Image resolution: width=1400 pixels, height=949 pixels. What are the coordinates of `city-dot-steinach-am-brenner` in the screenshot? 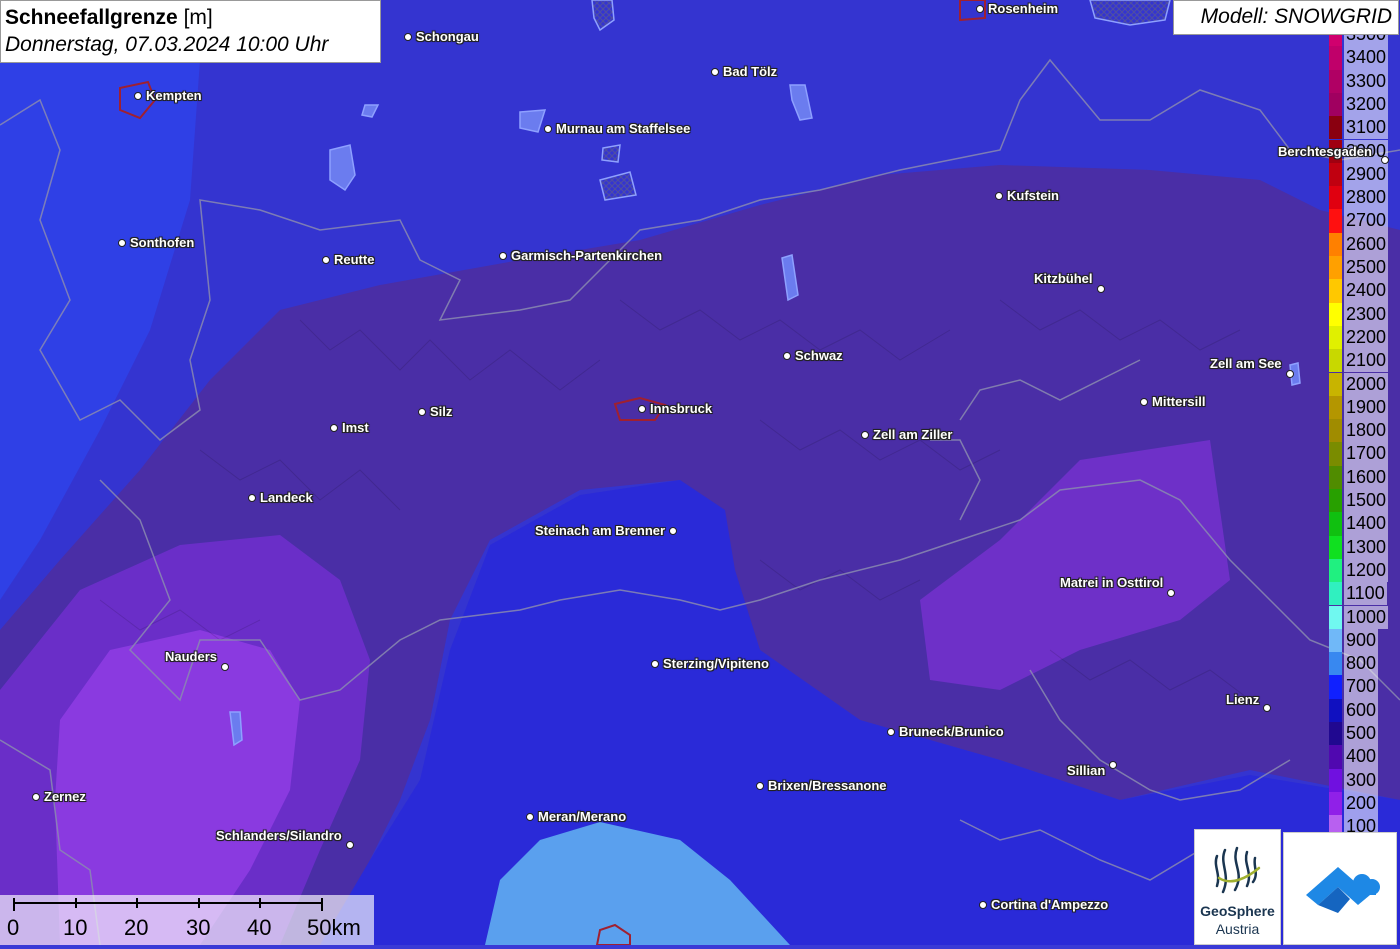 It's located at (673, 531).